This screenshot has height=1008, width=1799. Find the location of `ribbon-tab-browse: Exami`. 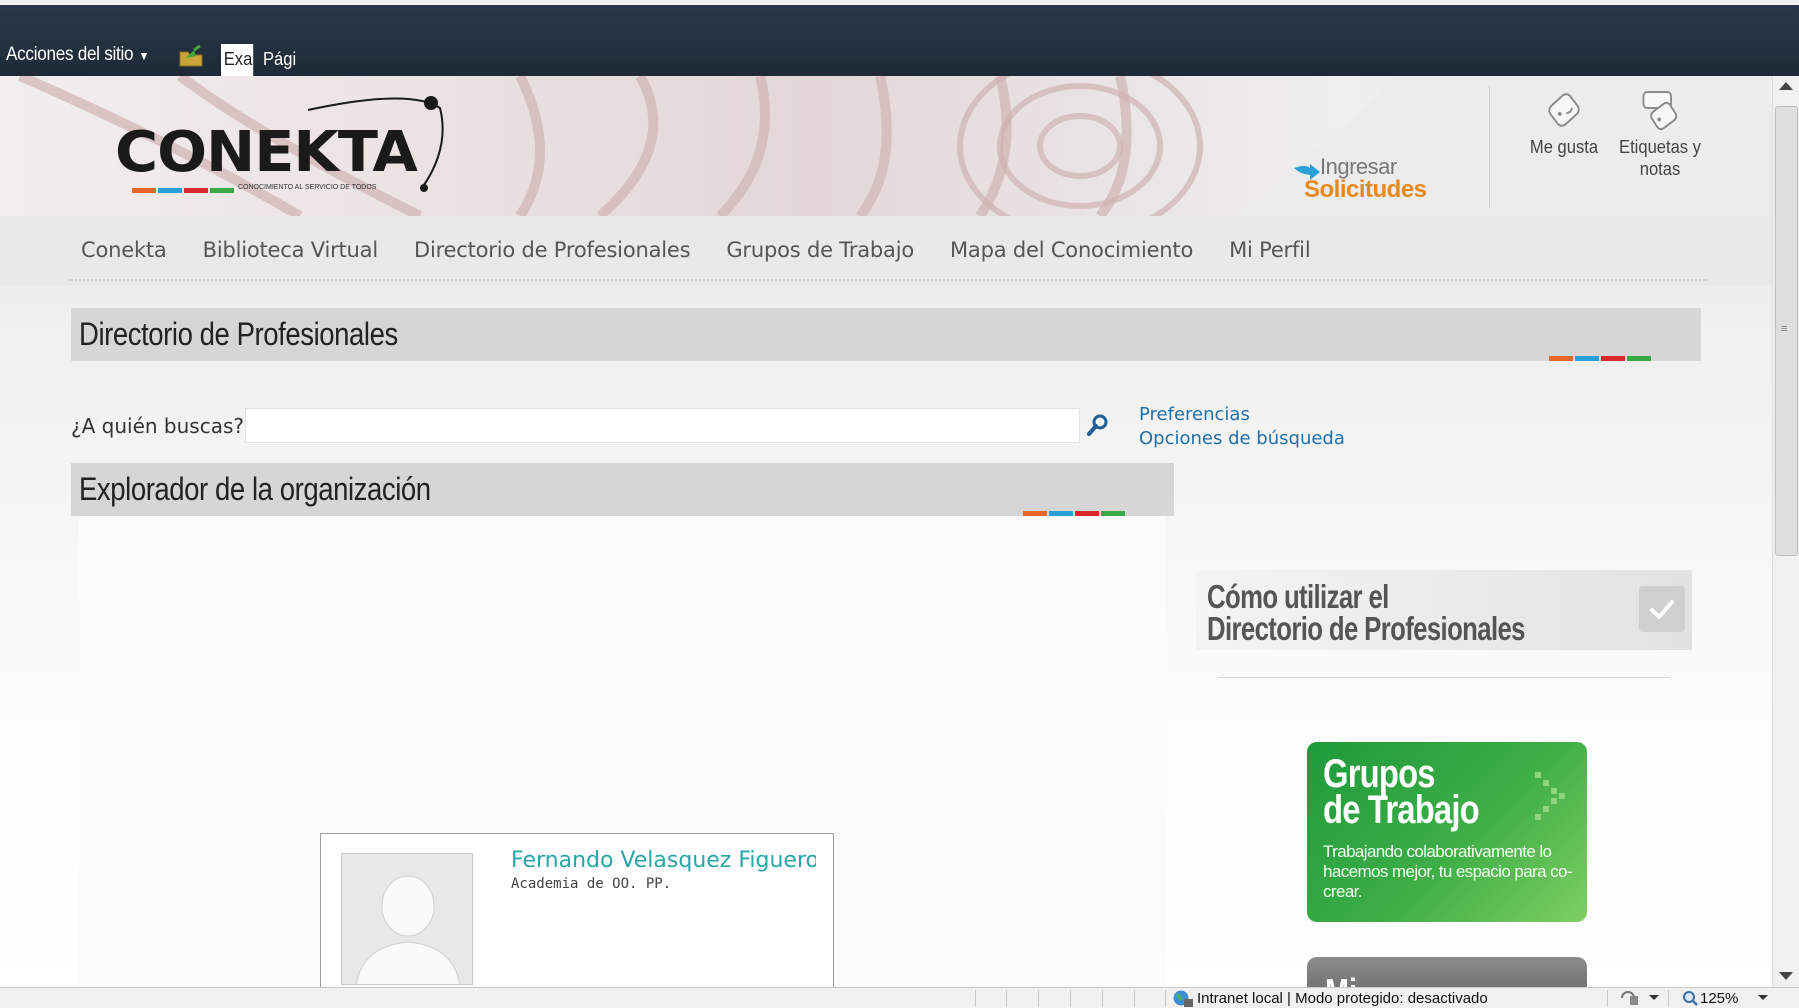

ribbon-tab-browse: Exami is located at coordinates (237, 60).